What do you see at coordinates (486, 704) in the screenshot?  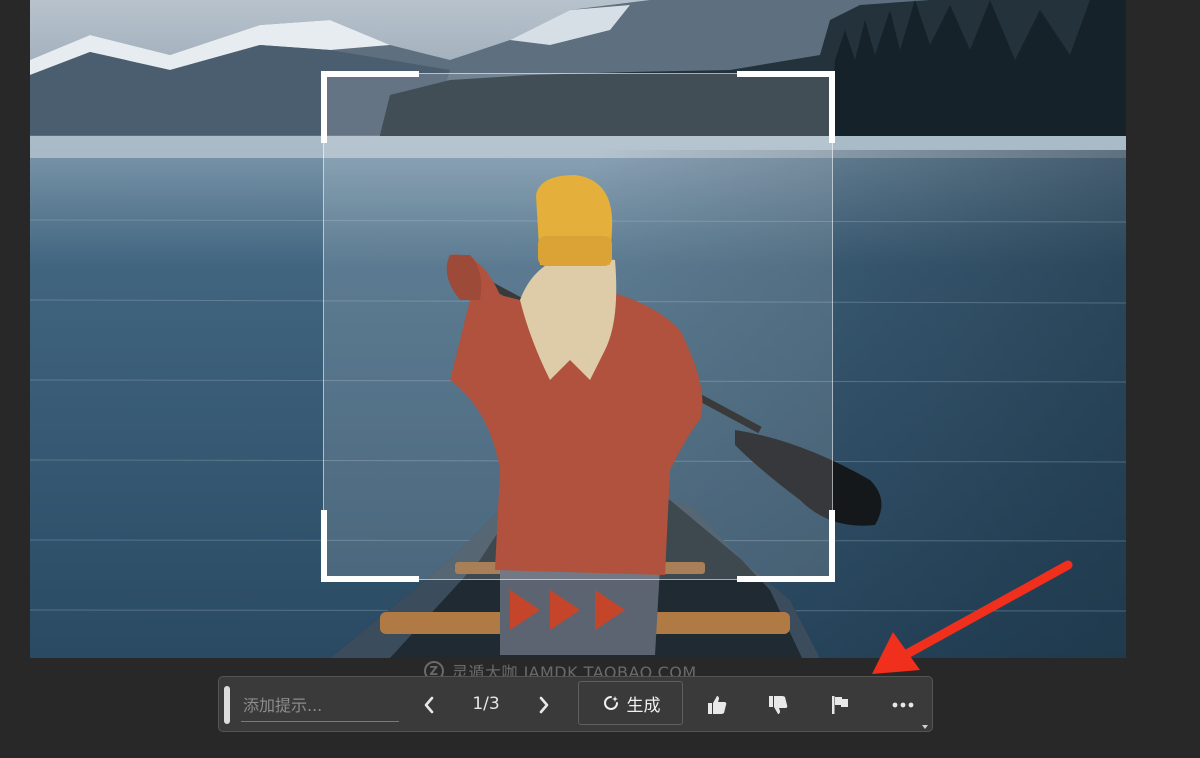 I see `variation-counter: 1/3` at bounding box center [486, 704].